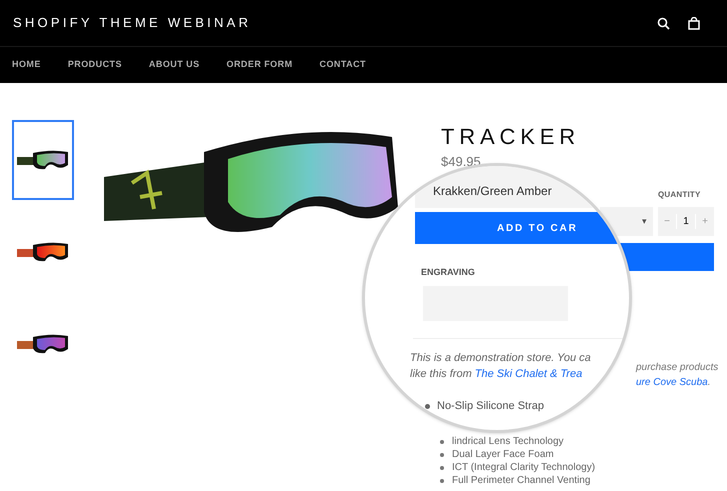 The width and height of the screenshot is (727, 491). I want to click on feature-text: ICT (Integral Clarity Technology), so click(524, 467).